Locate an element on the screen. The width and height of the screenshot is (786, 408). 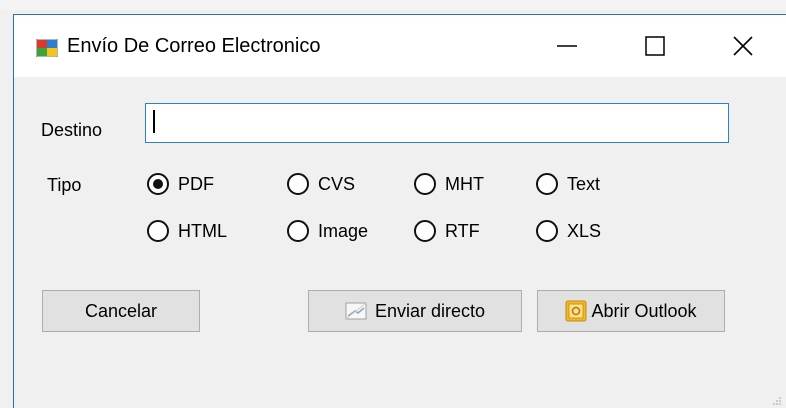
radio-cvs: CVS is located at coordinates (321, 184).